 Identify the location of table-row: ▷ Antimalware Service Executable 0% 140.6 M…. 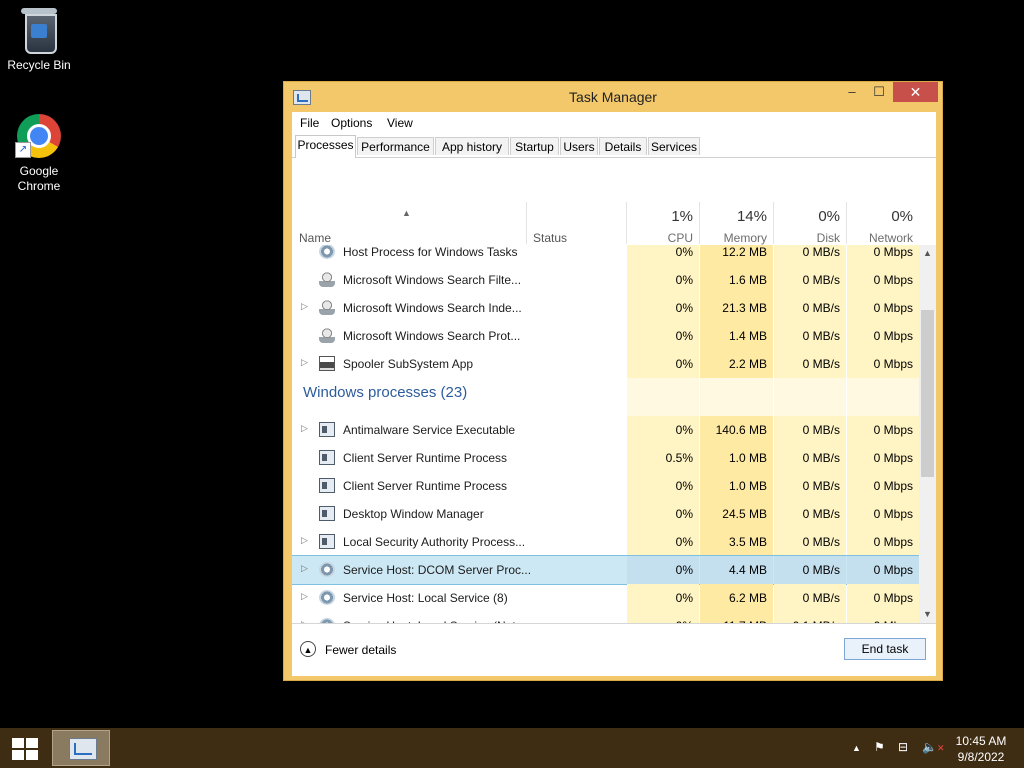
(605, 430).